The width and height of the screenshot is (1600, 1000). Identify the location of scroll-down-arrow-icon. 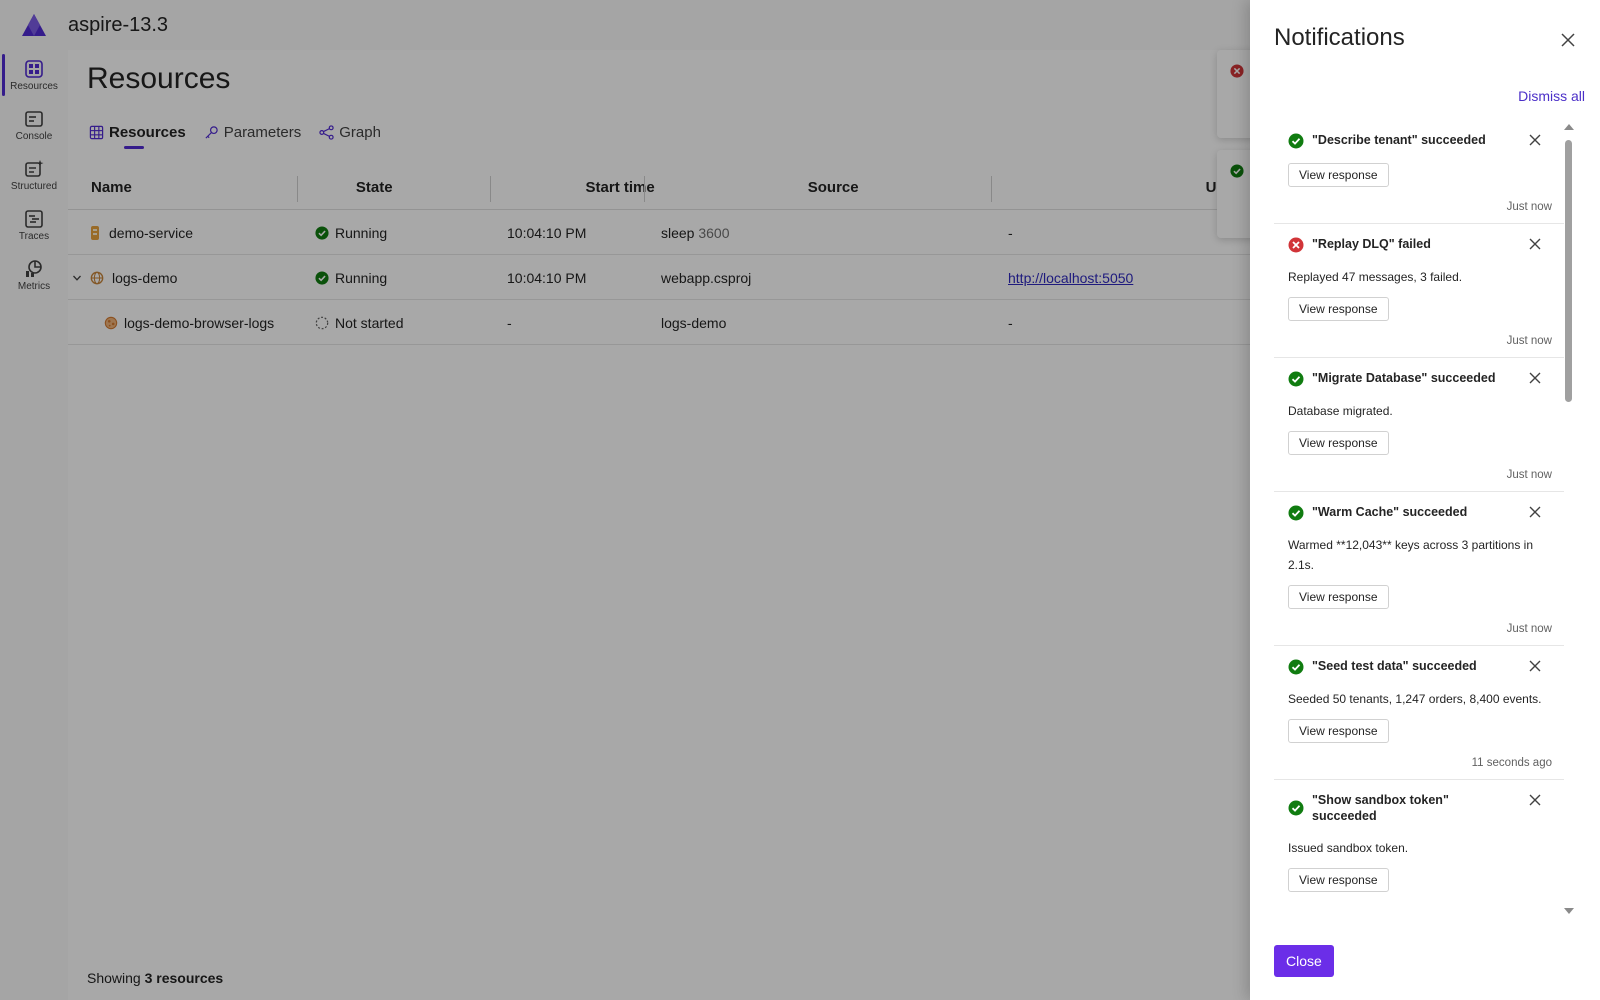
(1569, 911).